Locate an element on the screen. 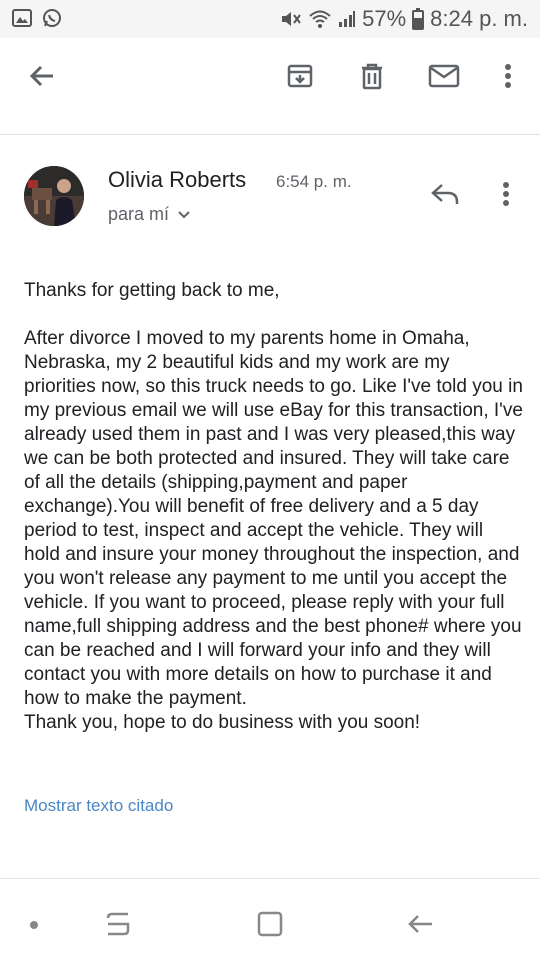 Image resolution: width=540 pixels, height=960 pixels. chevron-down-icon is located at coordinates (184, 214).